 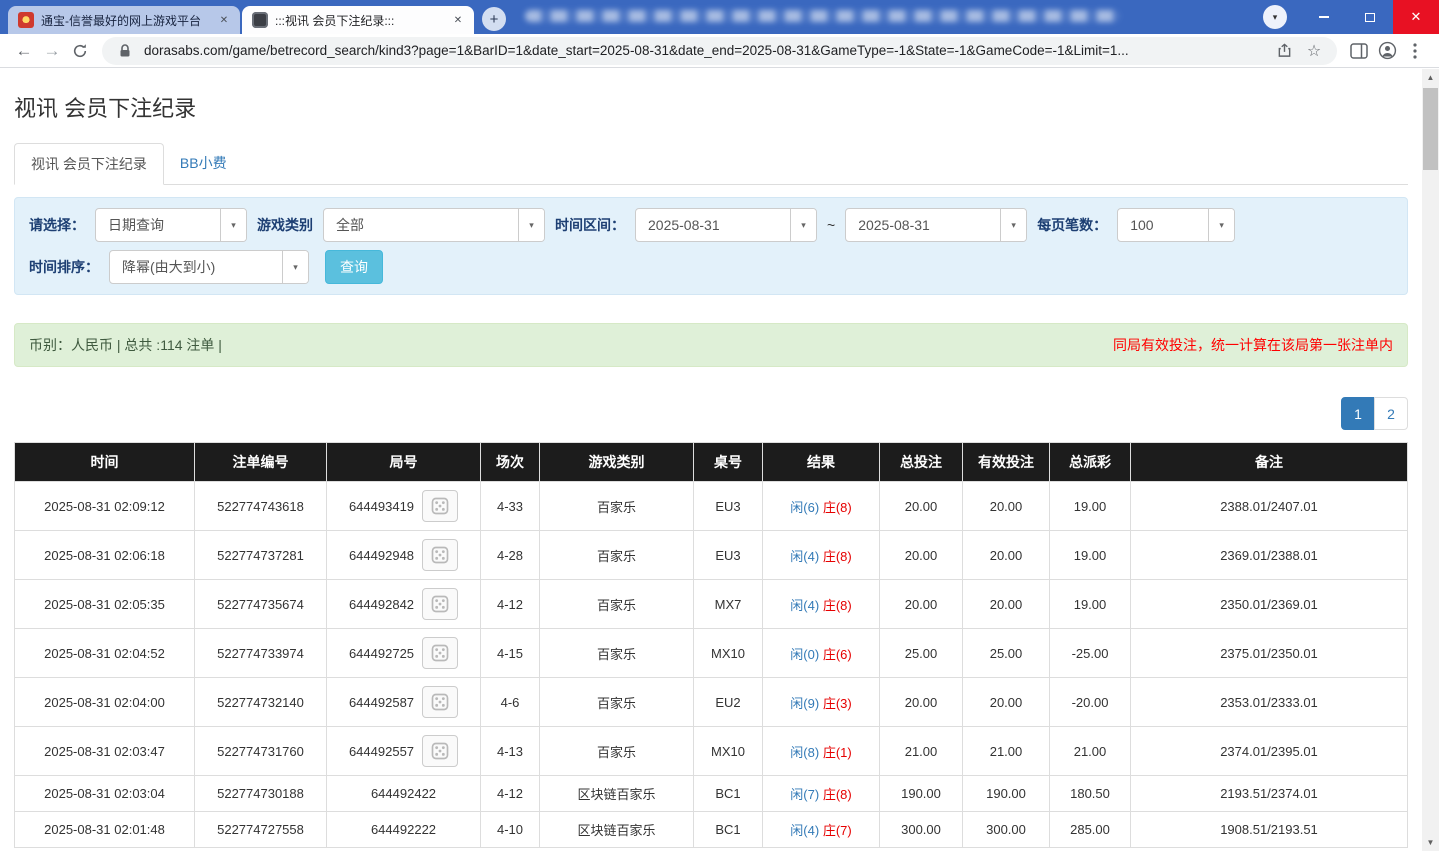 I want to click on minimize-icon, so click(x=1324, y=17).